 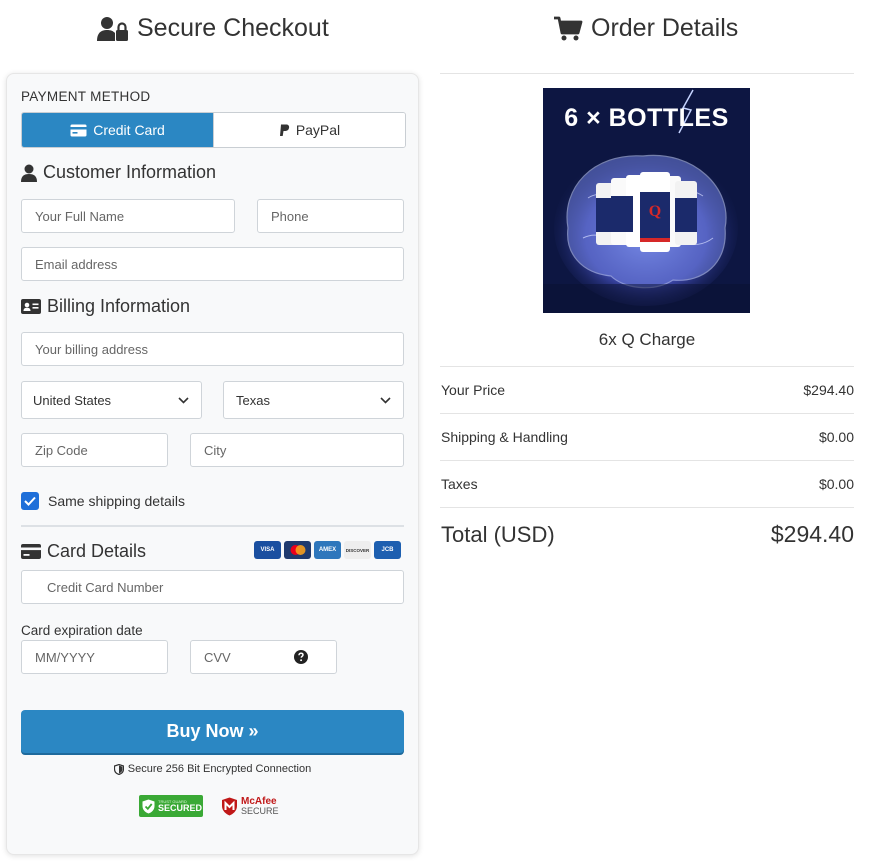 What do you see at coordinates (504, 437) in the screenshot?
I see `shipping-label: Shipping & Handling` at bounding box center [504, 437].